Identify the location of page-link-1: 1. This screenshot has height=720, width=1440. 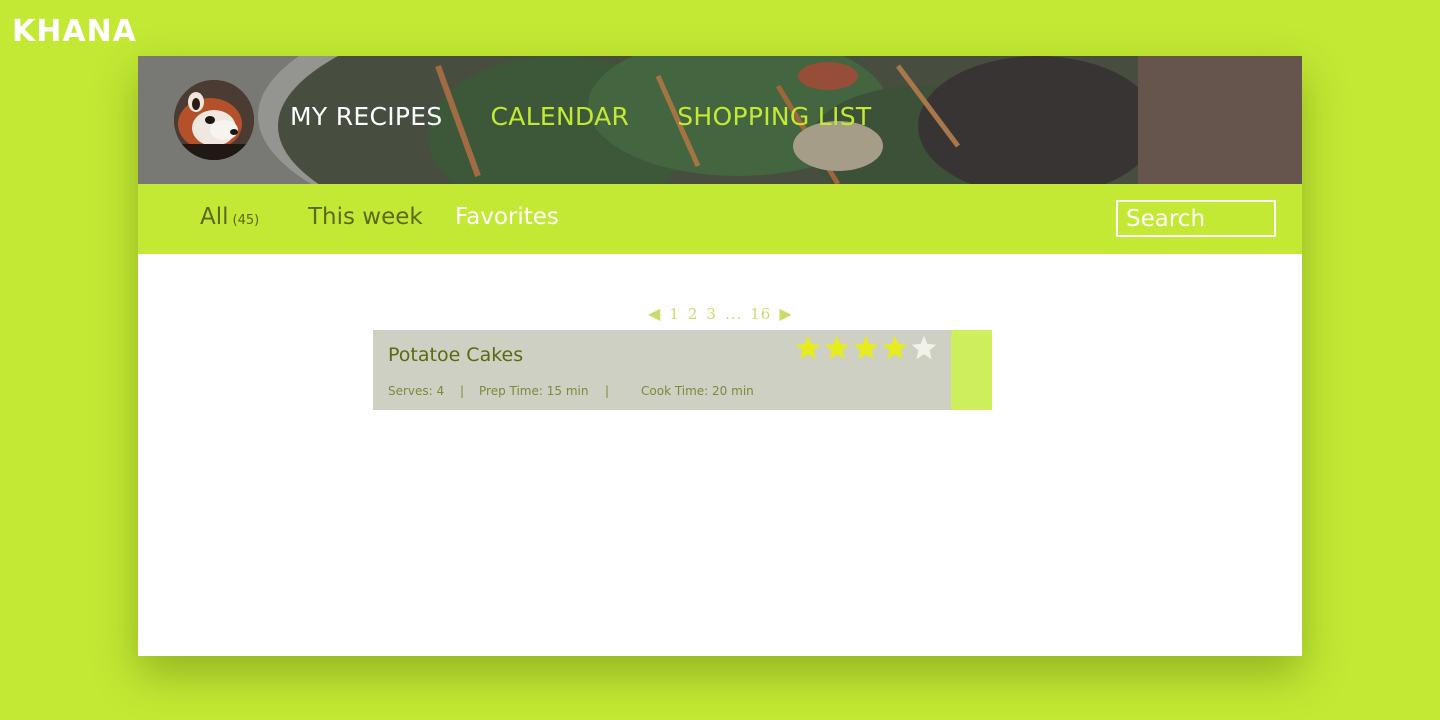
(674, 314).